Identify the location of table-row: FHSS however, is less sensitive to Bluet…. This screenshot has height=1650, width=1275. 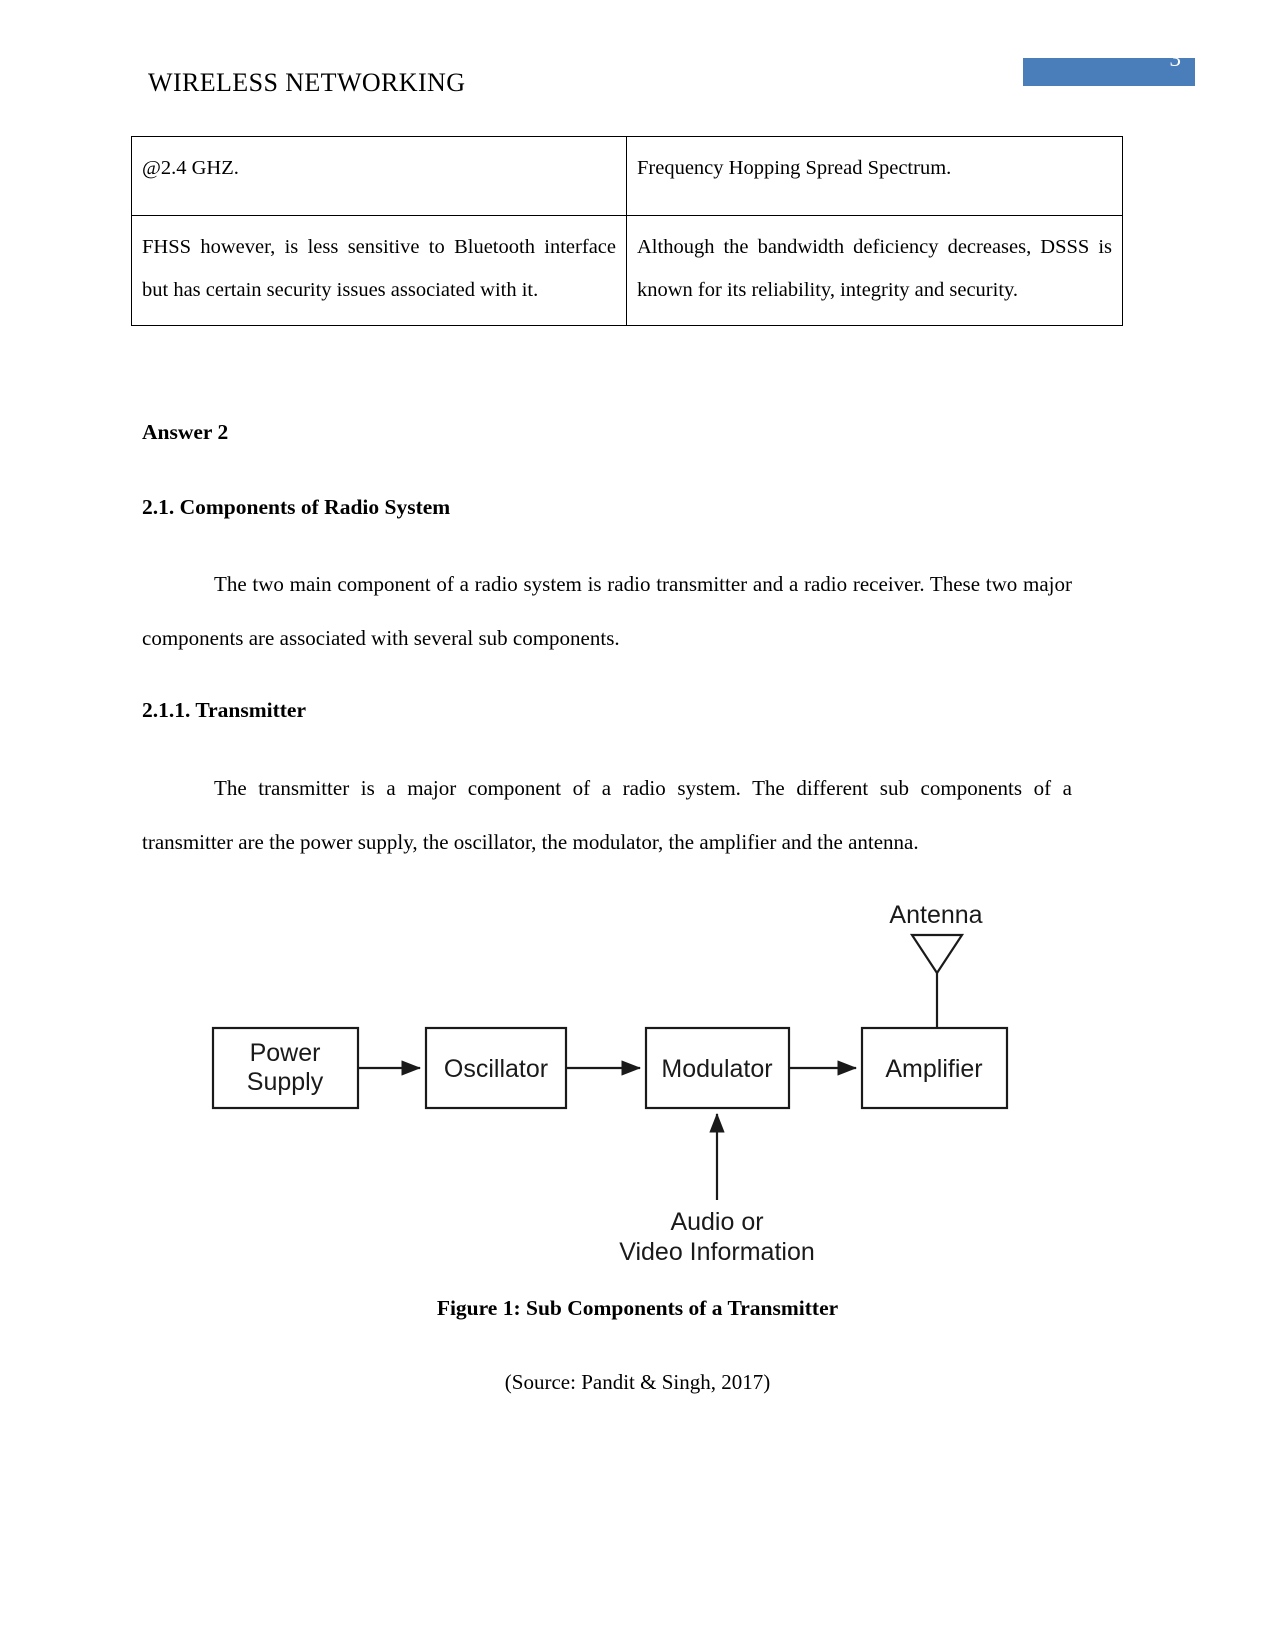
(627, 270).